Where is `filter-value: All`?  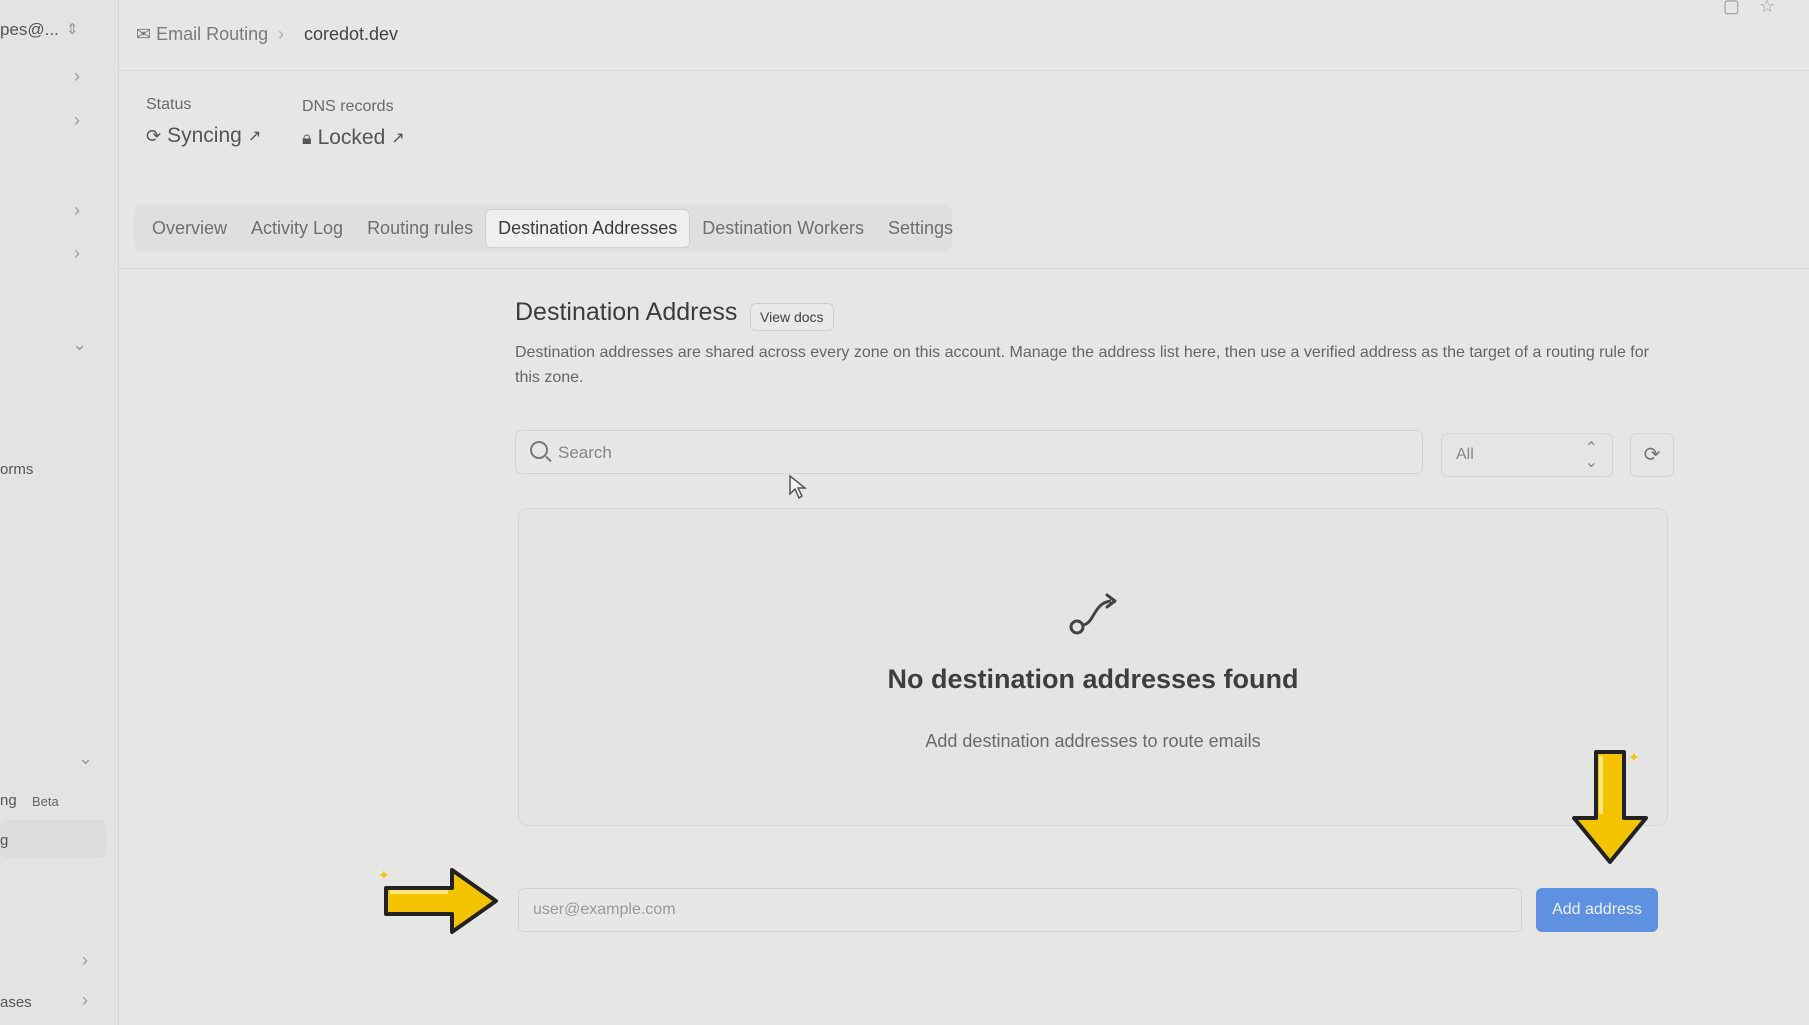 filter-value: All is located at coordinates (1465, 454).